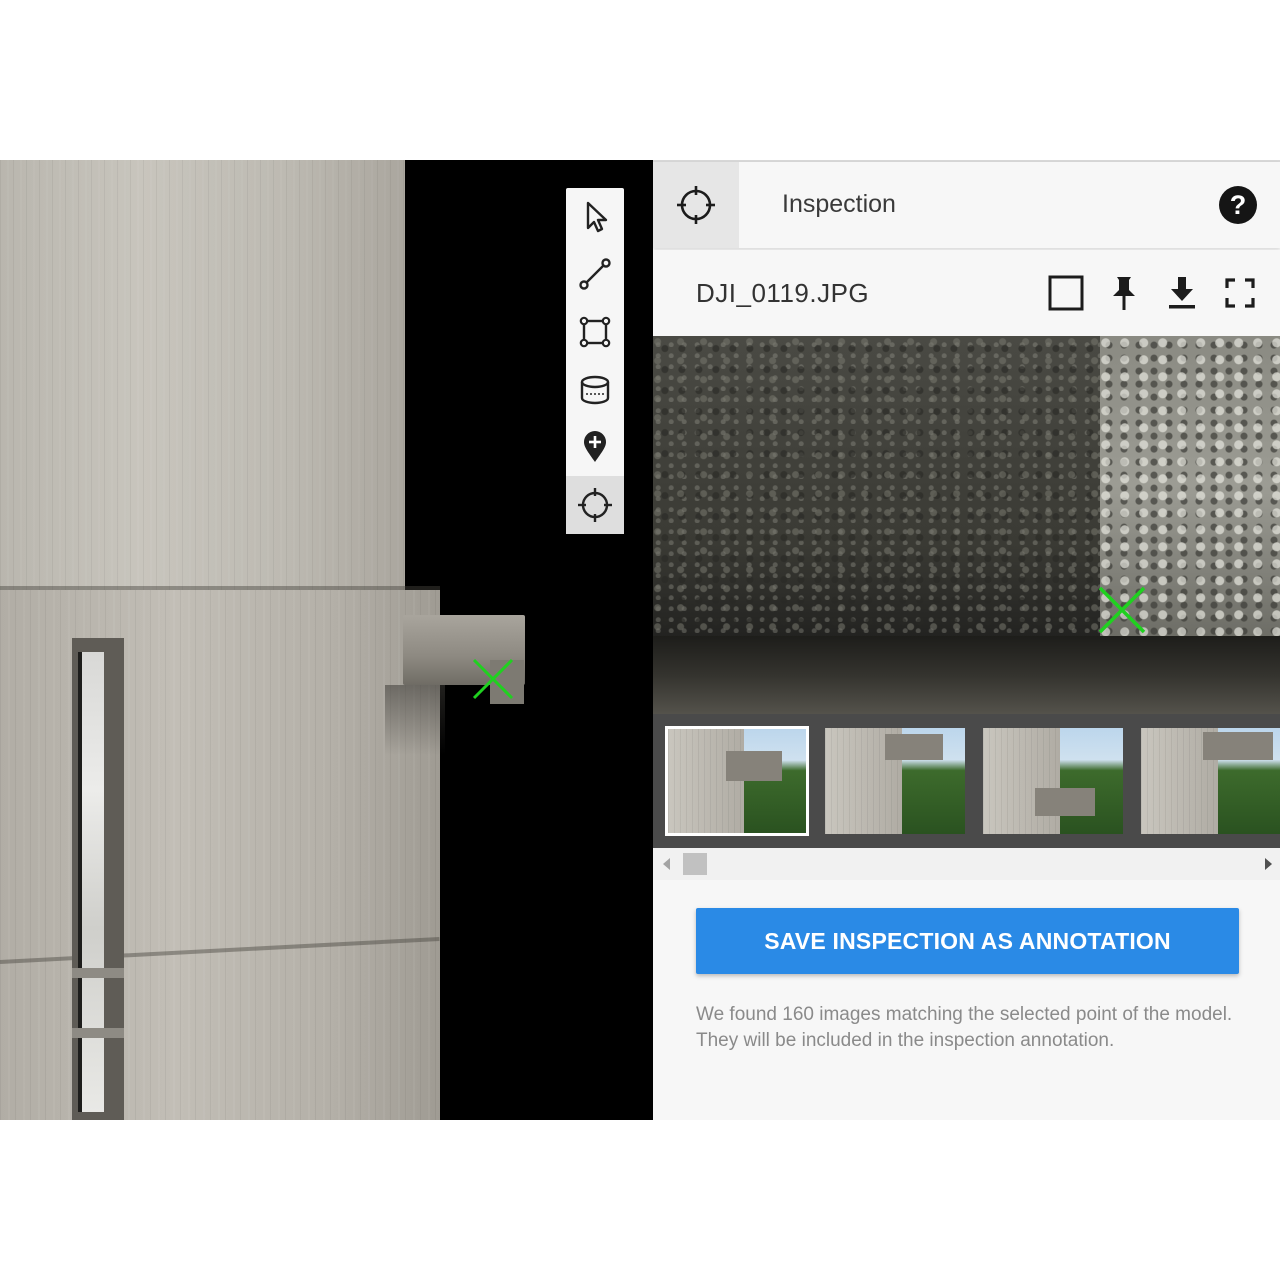 This screenshot has height=1280, width=1280. I want to click on fullscreen-button, so click(1240, 293).